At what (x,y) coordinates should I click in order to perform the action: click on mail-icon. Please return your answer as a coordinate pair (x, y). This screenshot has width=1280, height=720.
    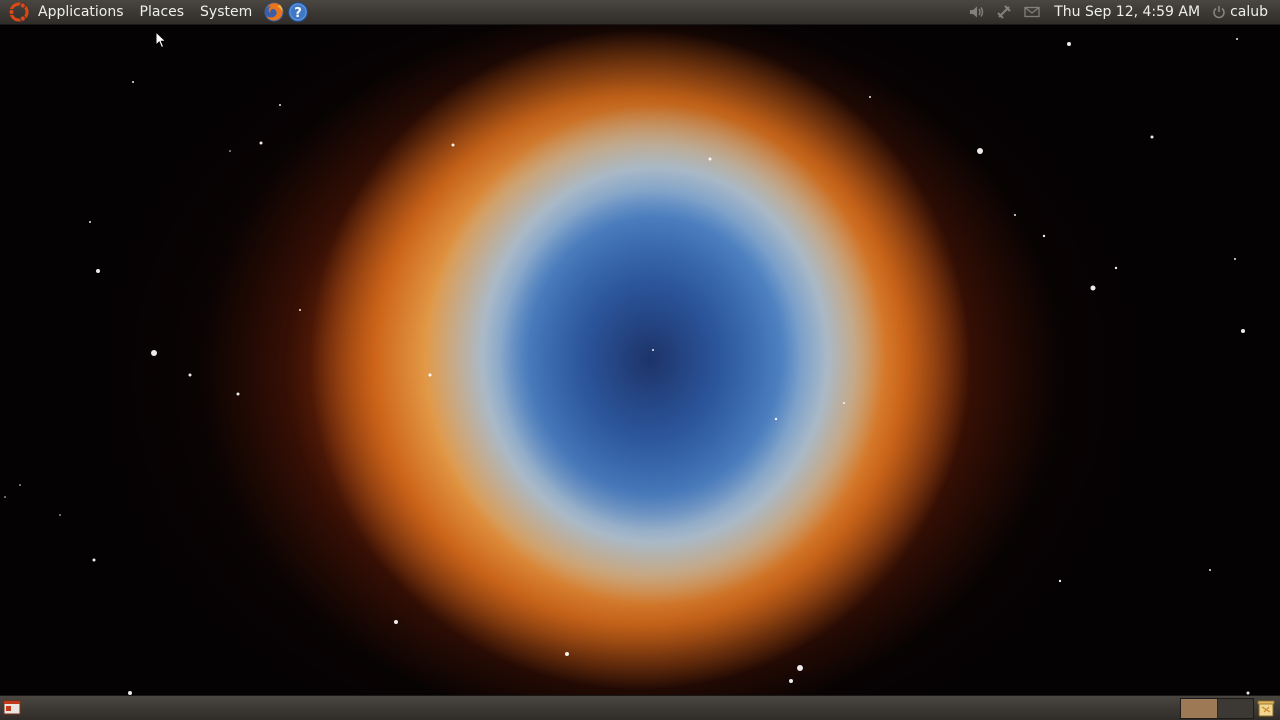
    Looking at the image, I should click on (1032, 12).